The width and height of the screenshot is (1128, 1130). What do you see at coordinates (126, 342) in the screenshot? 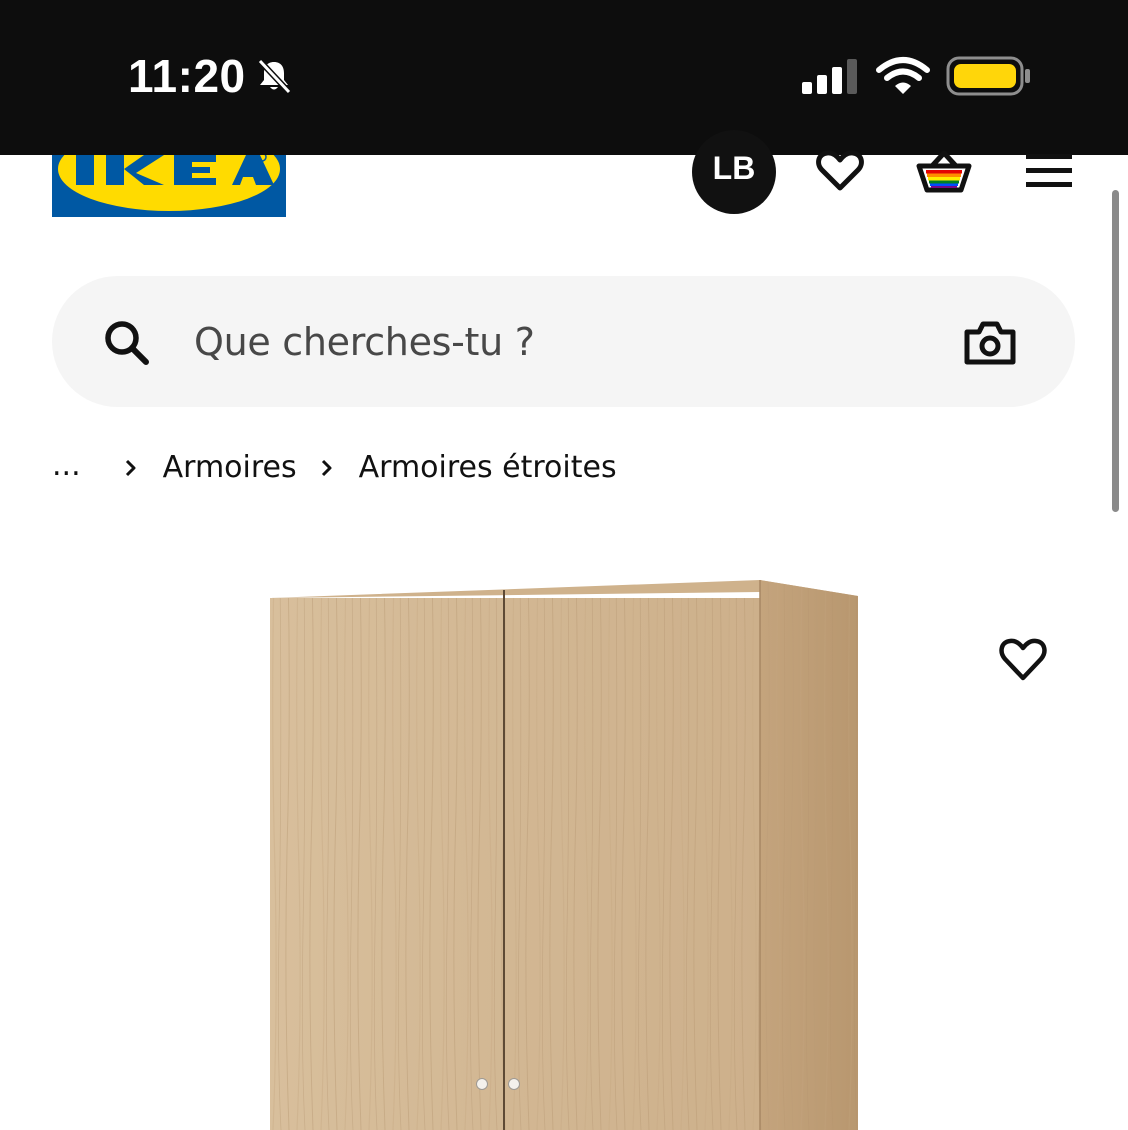
I see `search-icon` at bounding box center [126, 342].